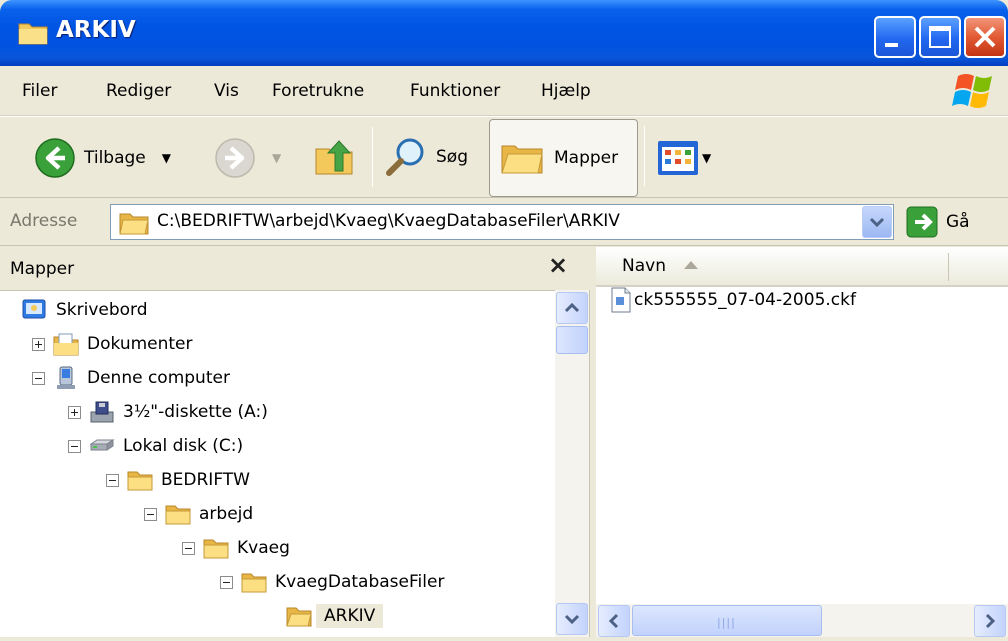 The height and width of the screenshot is (641, 1008). I want to click on tree-item-diskette: 3½"-diskette (A:), so click(168, 412).